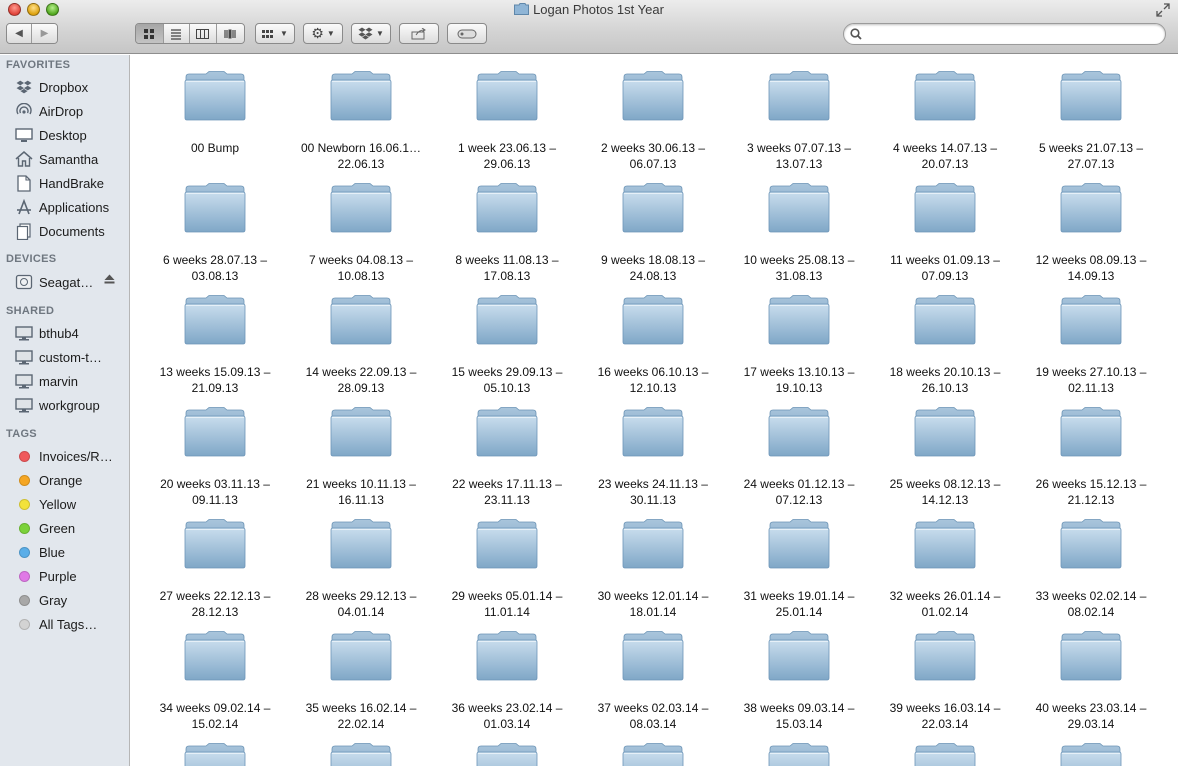  What do you see at coordinates (71, 333) in the screenshot?
I see `sidebar-item-bthub4: bthub4` at bounding box center [71, 333].